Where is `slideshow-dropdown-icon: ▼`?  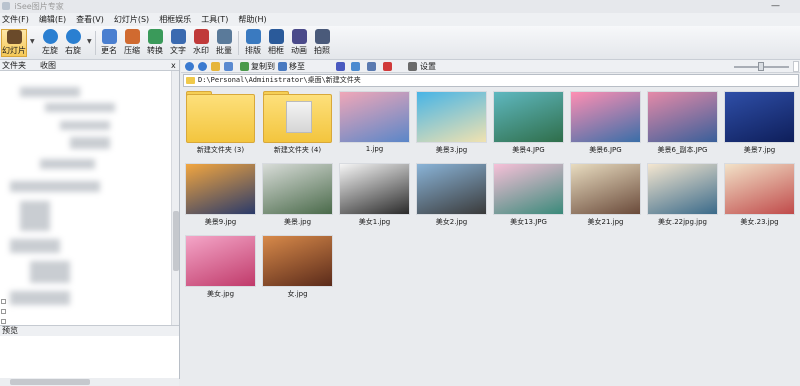 slideshow-dropdown-icon: ▼ is located at coordinates (32, 41).